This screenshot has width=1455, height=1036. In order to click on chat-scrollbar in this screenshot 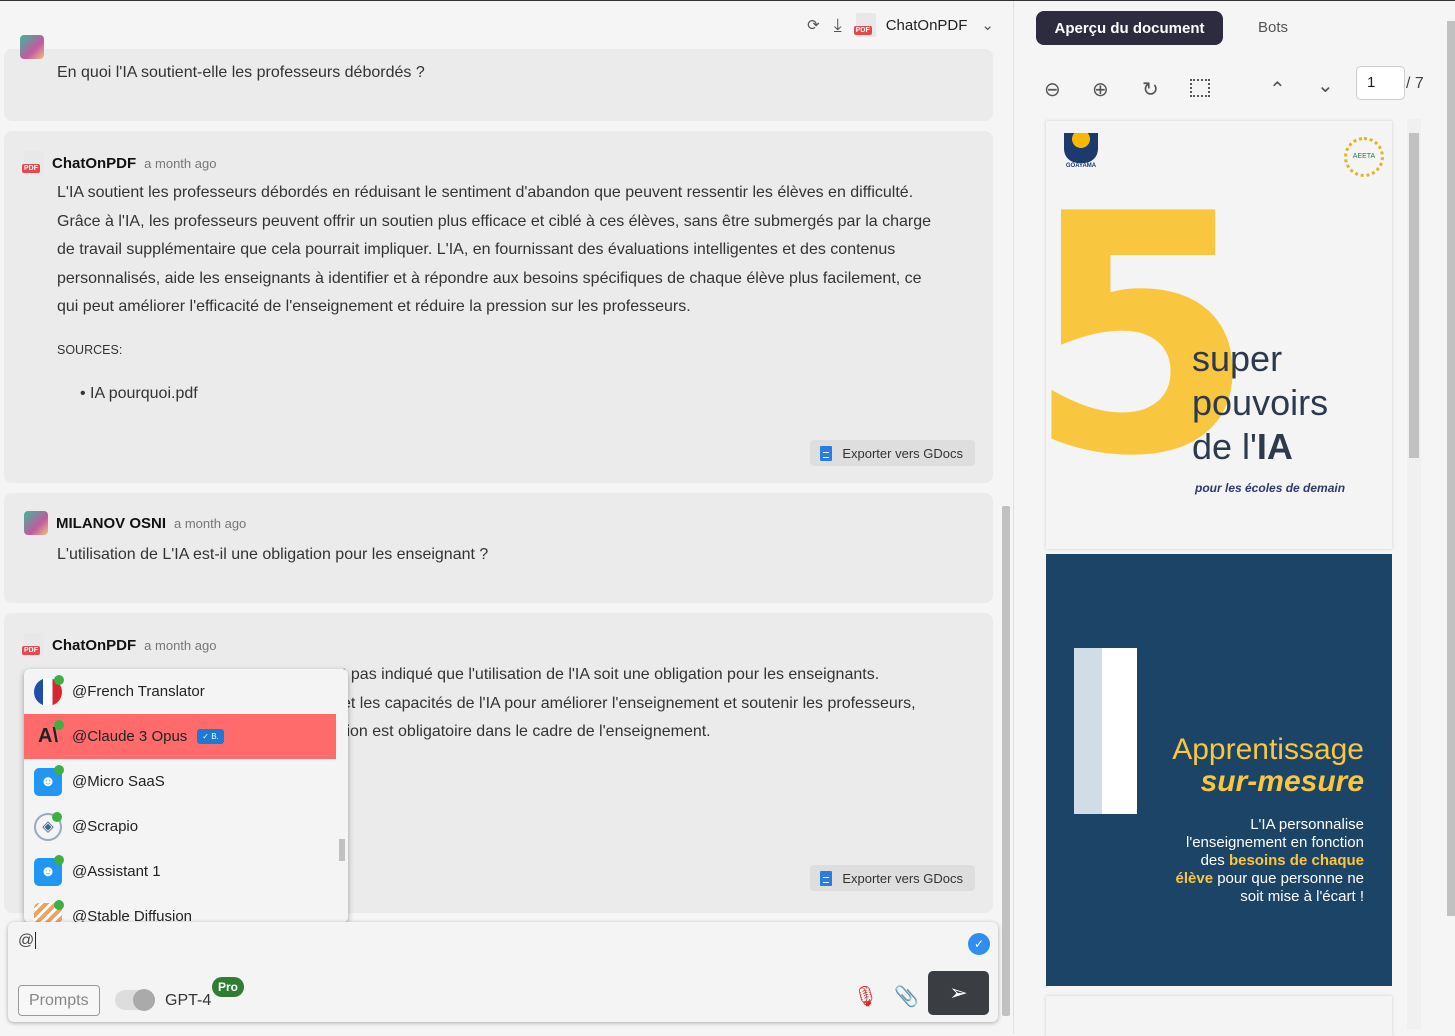, I will do `click(1006, 533)`.